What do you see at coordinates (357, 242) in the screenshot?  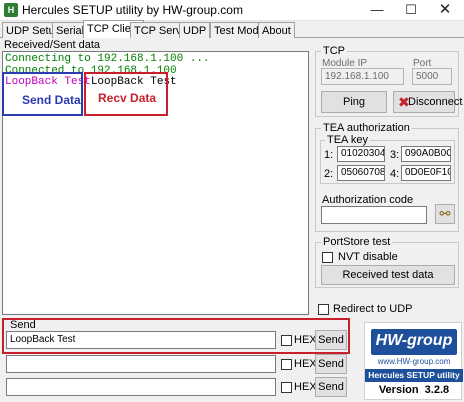 I see `portstore-title: PortStore test` at bounding box center [357, 242].